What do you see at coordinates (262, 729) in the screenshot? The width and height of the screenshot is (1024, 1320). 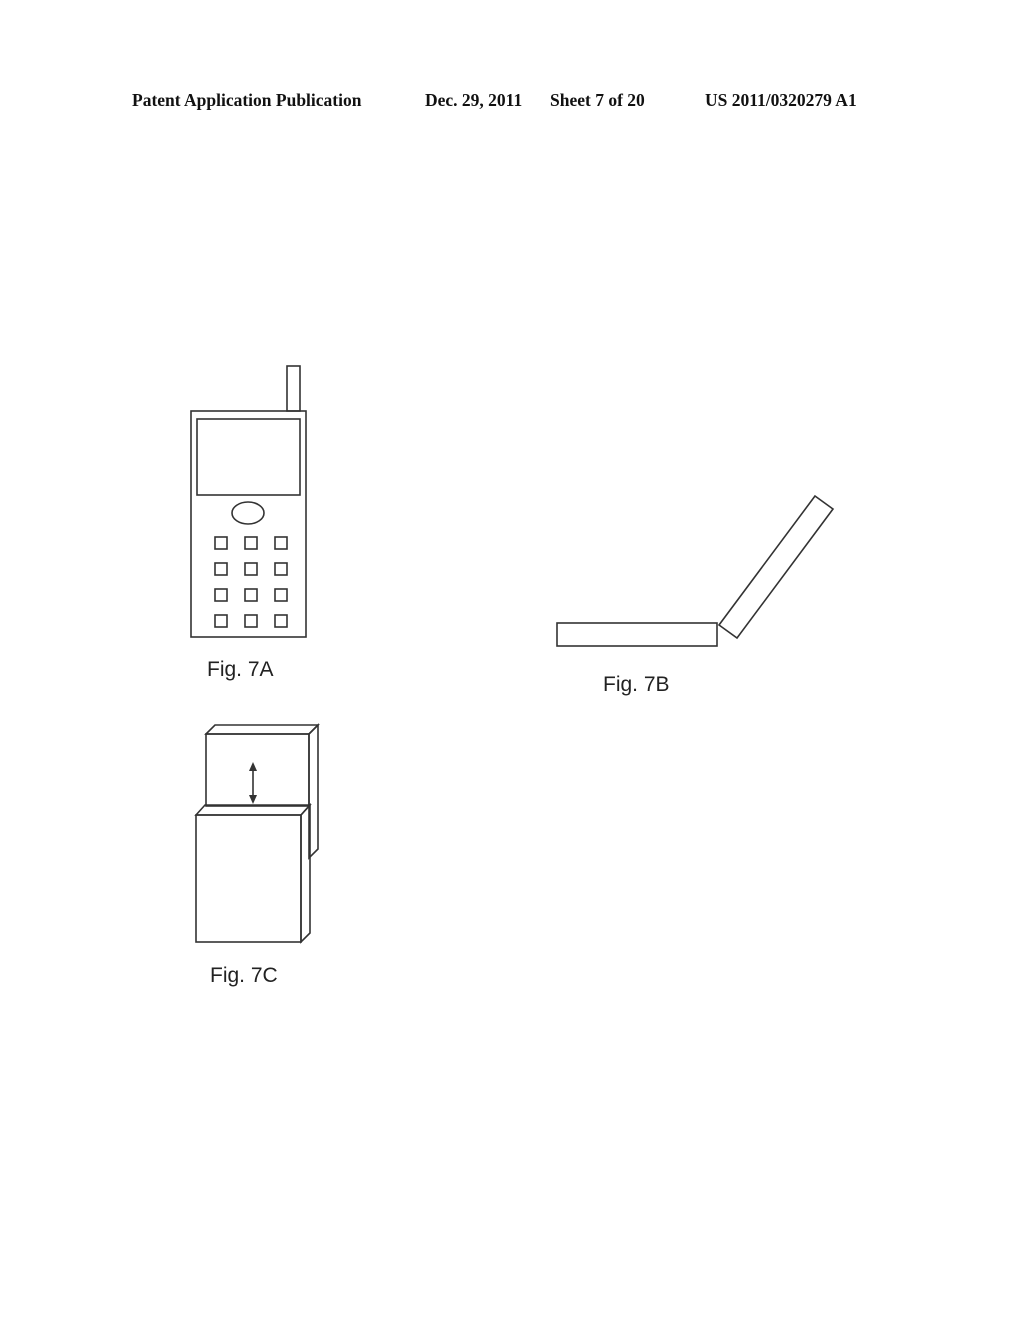 I see `slider-top-face` at bounding box center [262, 729].